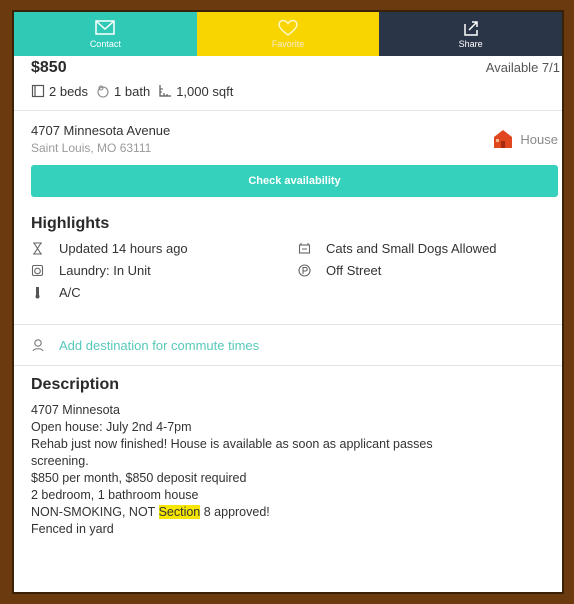 This screenshot has width=574, height=604. What do you see at coordinates (205, 91) in the screenshot?
I see `sqft-value: 1,000 sqft` at bounding box center [205, 91].